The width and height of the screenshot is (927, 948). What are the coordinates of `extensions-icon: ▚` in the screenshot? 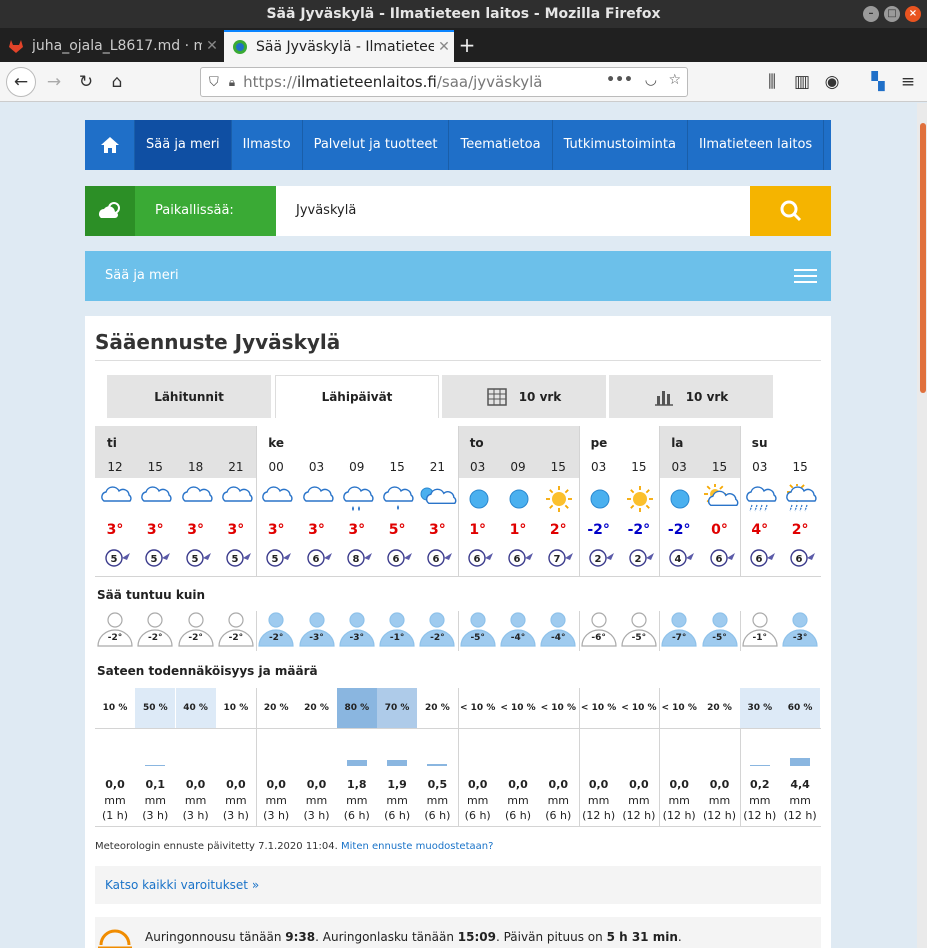 It's located at (878, 82).